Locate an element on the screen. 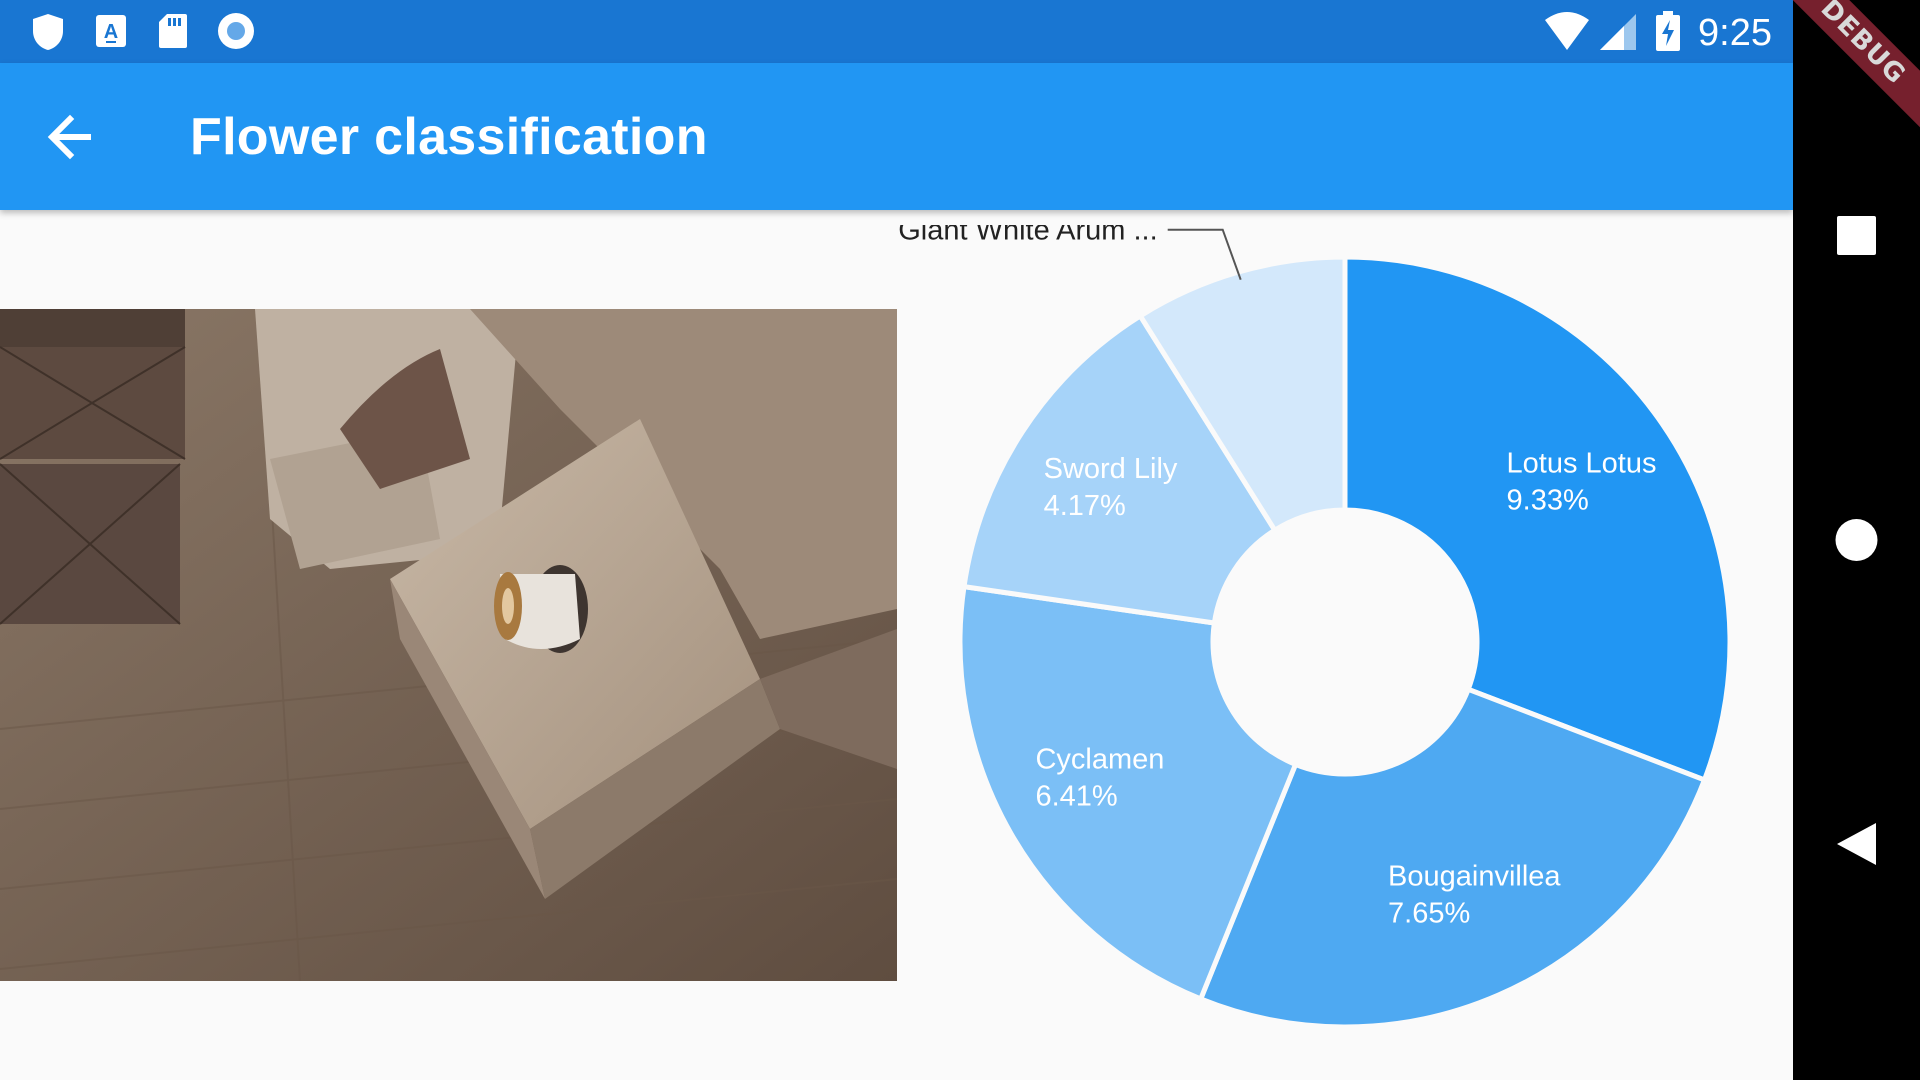  slice-label: Bougainvillea is located at coordinates (1474, 876).